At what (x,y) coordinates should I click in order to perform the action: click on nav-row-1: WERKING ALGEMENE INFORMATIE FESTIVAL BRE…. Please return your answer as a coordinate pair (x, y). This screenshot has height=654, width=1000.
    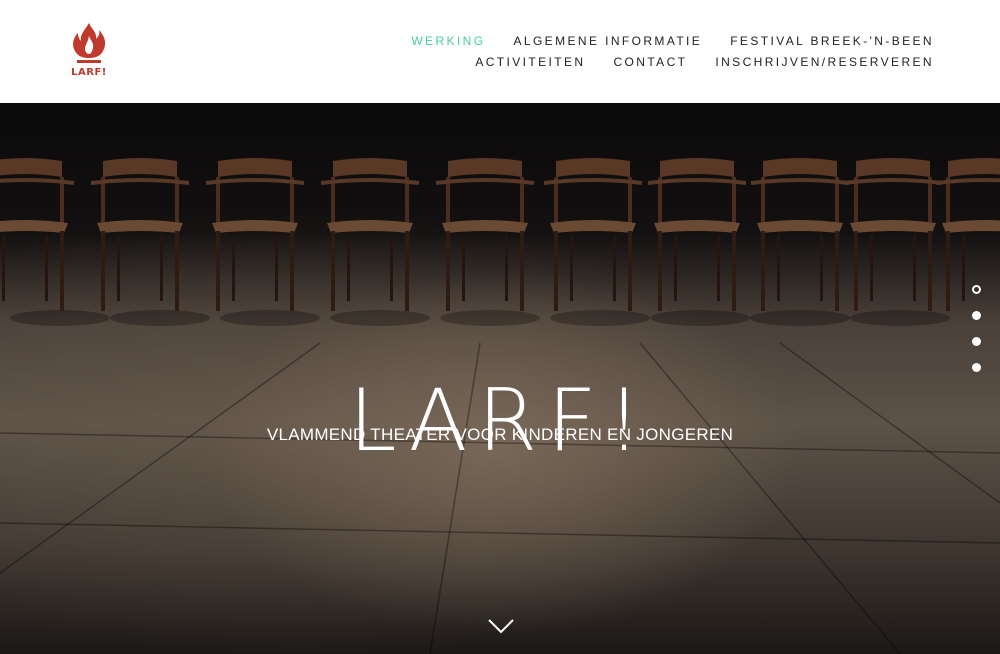
    Looking at the image, I should click on (658, 43).